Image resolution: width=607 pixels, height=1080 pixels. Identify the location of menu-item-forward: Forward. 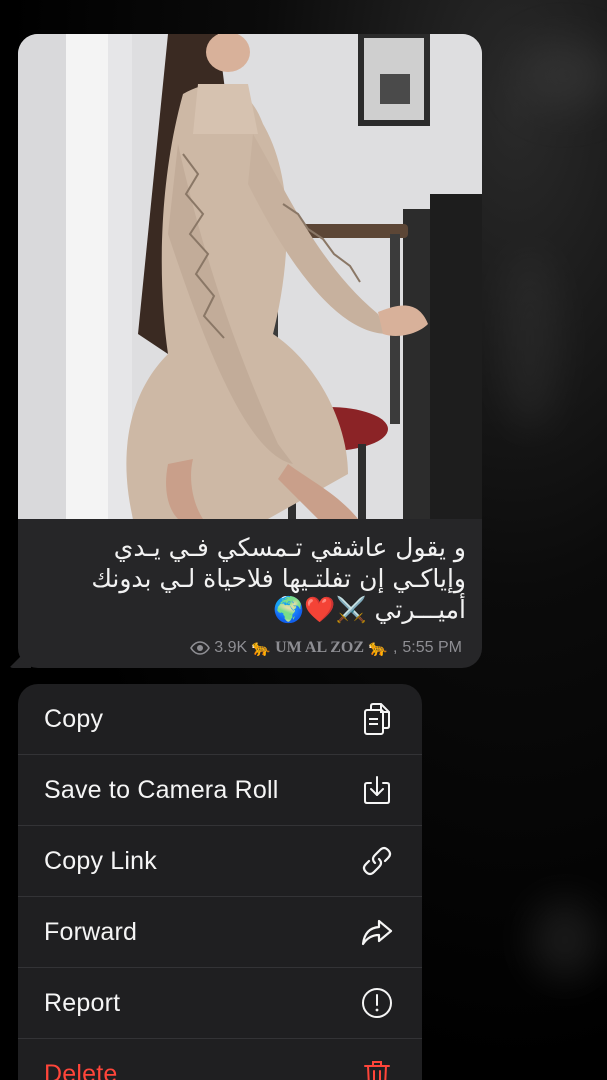
(220, 932).